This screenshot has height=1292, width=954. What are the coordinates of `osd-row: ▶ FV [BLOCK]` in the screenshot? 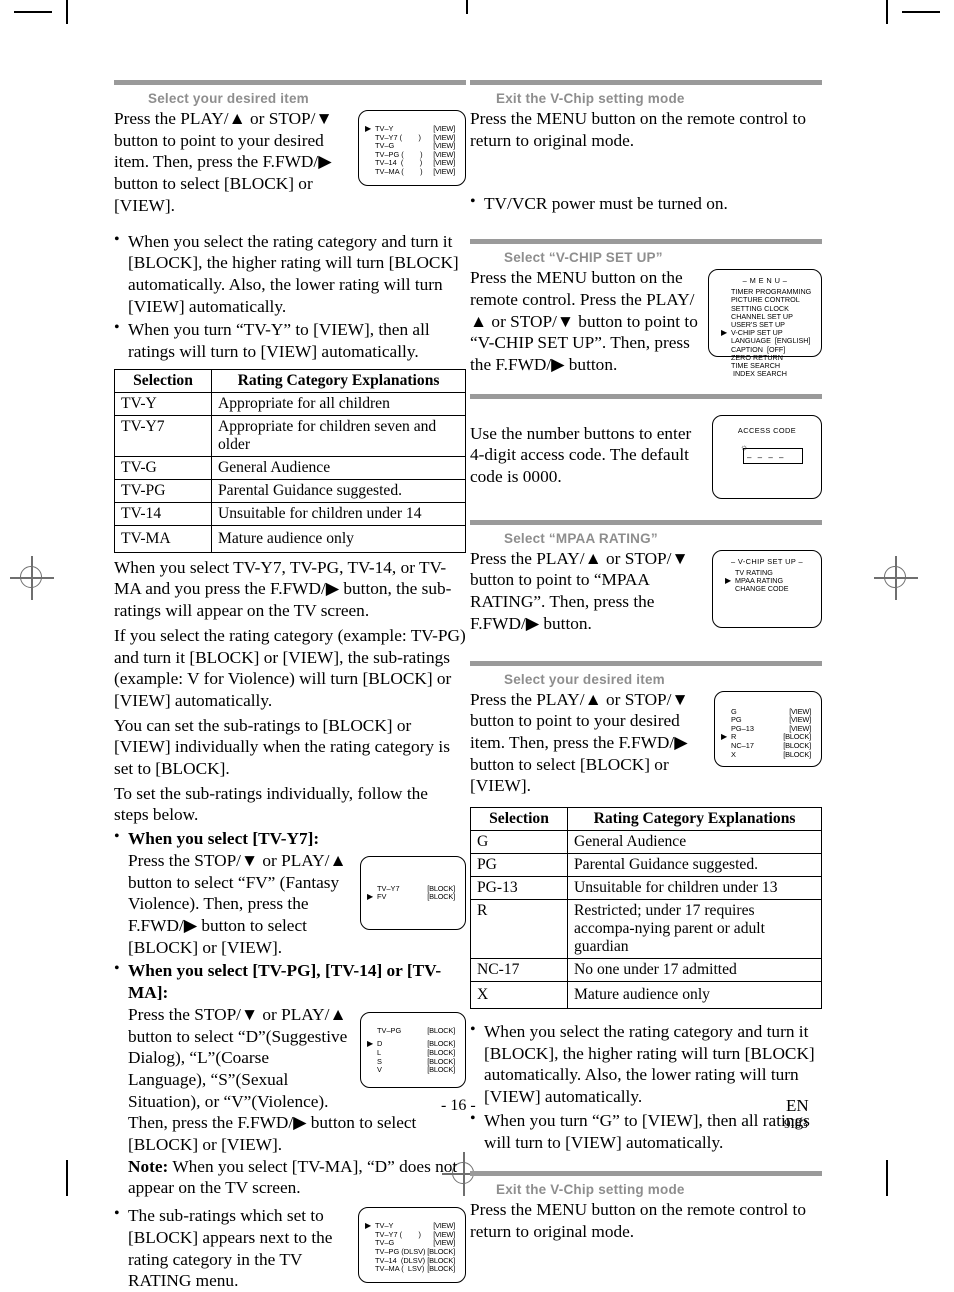 It's located at (411, 897).